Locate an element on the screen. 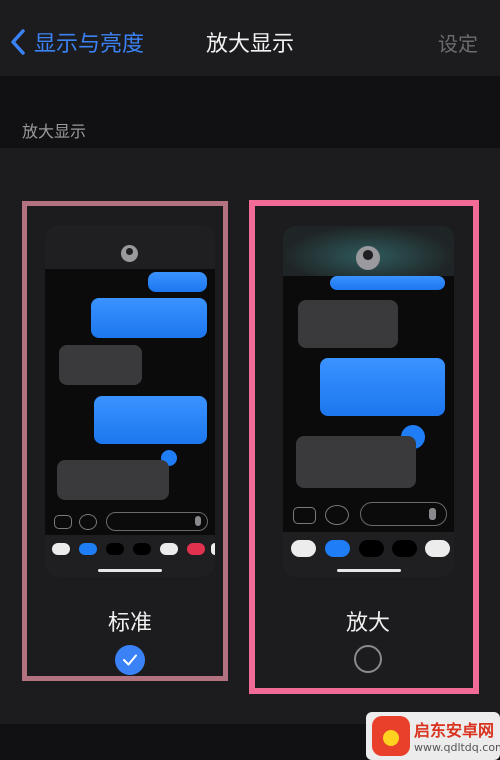 The image size is (500, 760). option-label-standard: 标准 is located at coordinates (130, 623).